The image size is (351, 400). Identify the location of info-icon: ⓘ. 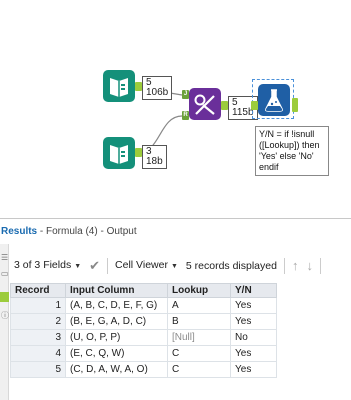
(5, 316).